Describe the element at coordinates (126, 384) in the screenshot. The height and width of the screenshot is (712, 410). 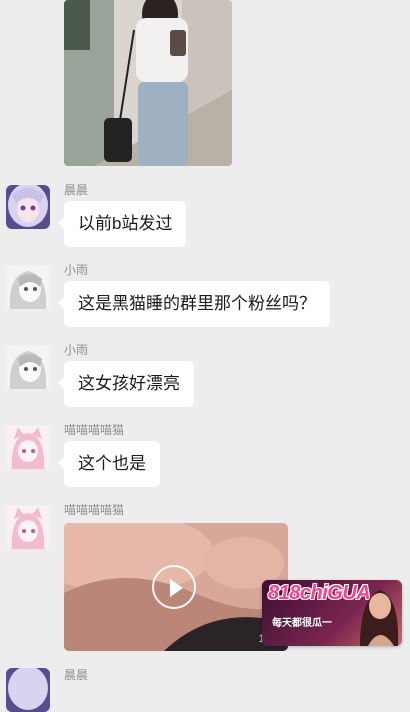
I see `message-bubble: 这女孩好漂亮` at that location.